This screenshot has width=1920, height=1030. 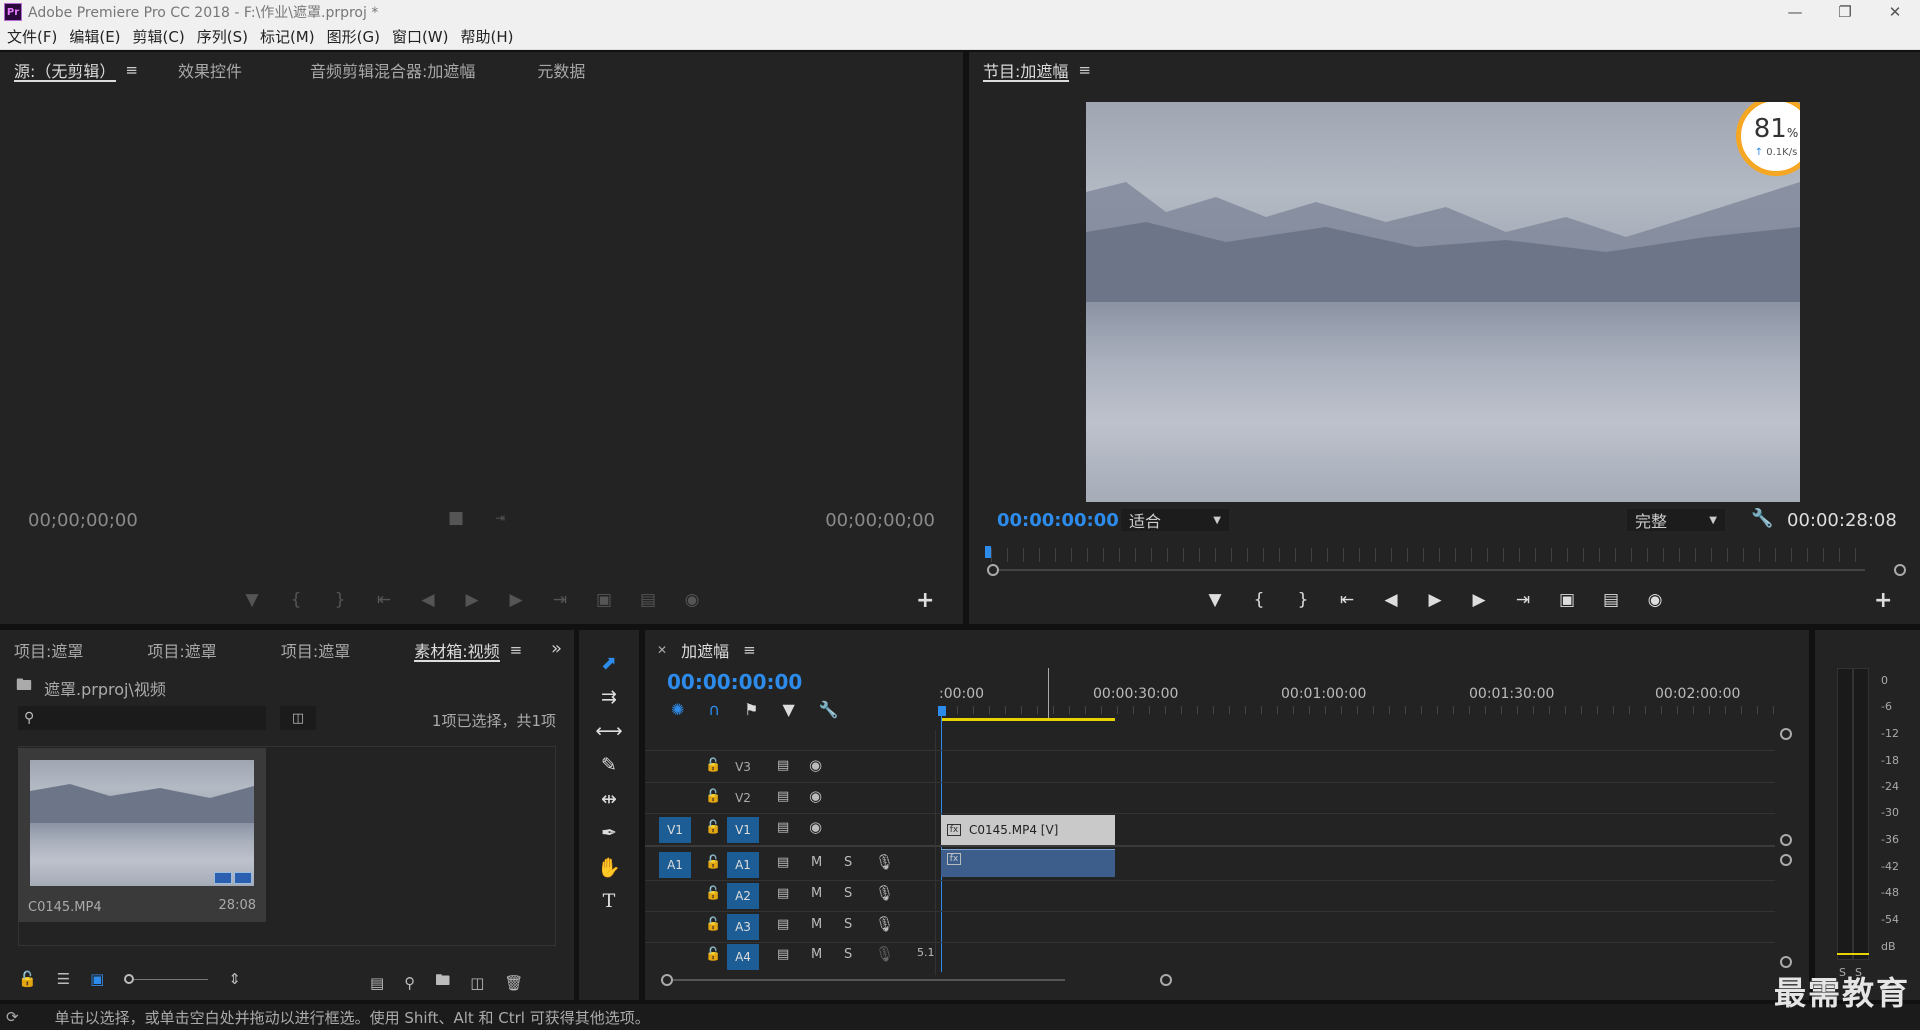 I want to click on clip-thumbnail-card: C0145.MP4 28:08, so click(x=142, y=835).